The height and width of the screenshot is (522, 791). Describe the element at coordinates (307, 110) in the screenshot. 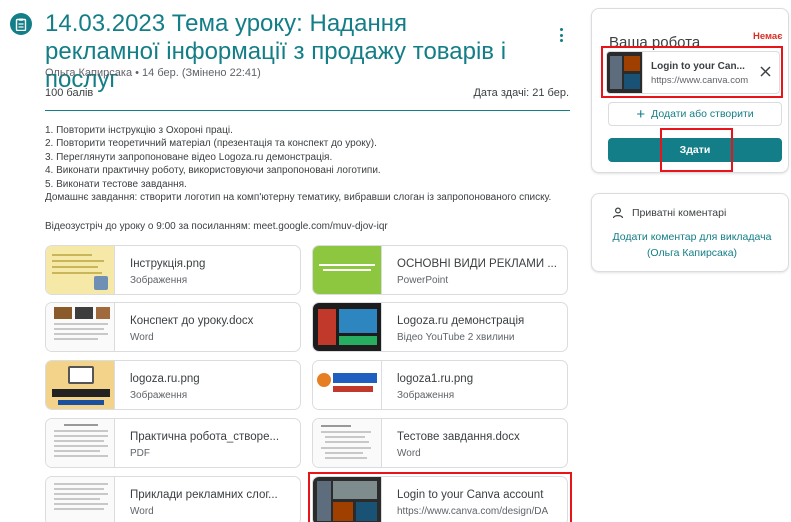

I see `header-divider` at that location.